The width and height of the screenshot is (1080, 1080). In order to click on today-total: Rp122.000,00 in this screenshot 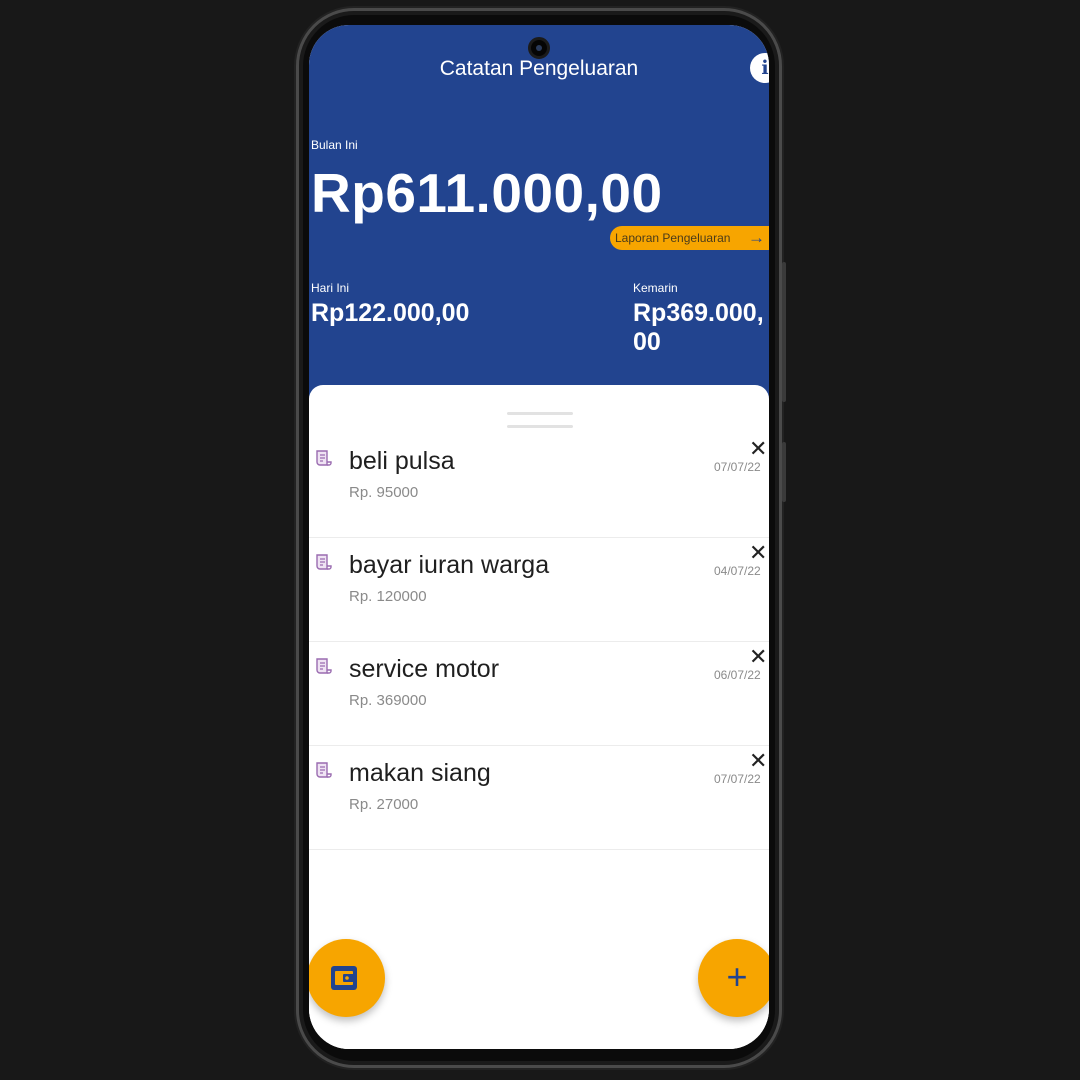, I will do `click(390, 313)`.